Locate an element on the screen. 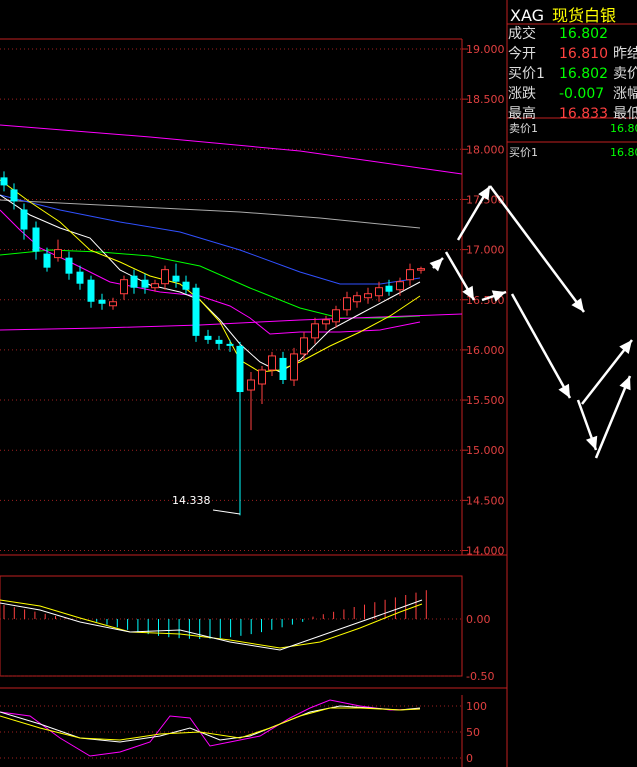 This screenshot has width=637, height=767. kdj-k-line is located at coordinates (210, 724).